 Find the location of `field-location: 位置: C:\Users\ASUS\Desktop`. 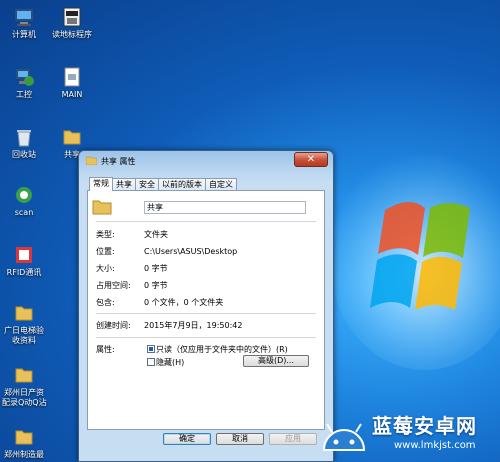

field-location: 位置: C:\Users\ASUS\Desktop is located at coordinates (166, 251).